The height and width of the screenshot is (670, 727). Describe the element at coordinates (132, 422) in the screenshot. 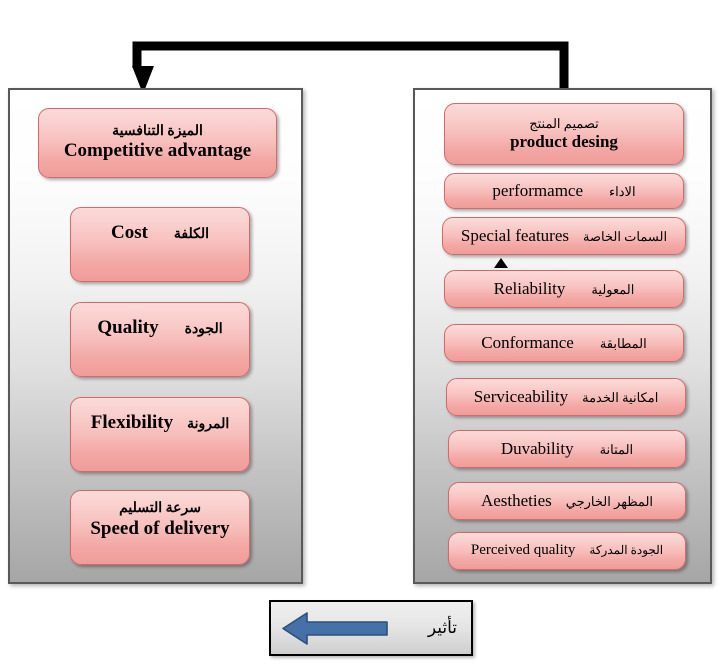

I see `box-flexibility-english: Flexibility` at that location.